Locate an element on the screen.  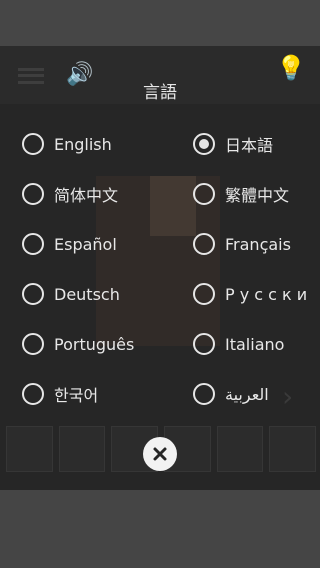
language-option-simplified-chinese: 简体中文 is located at coordinates (70, 194).